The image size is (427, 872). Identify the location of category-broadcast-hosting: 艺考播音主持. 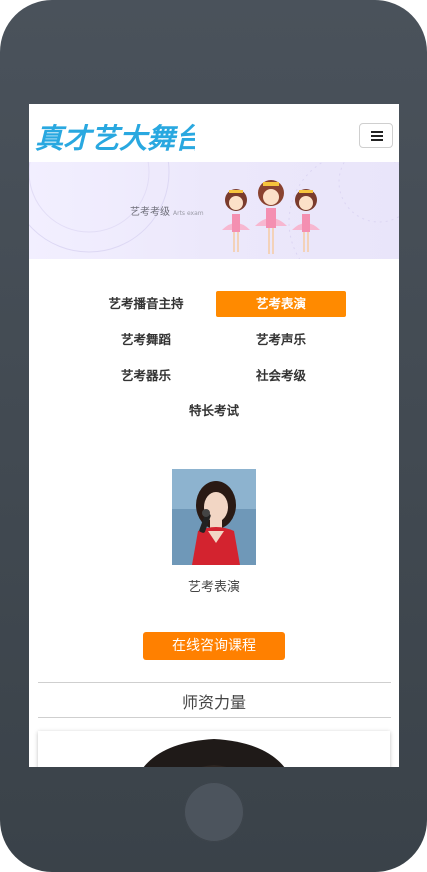
(146, 304).